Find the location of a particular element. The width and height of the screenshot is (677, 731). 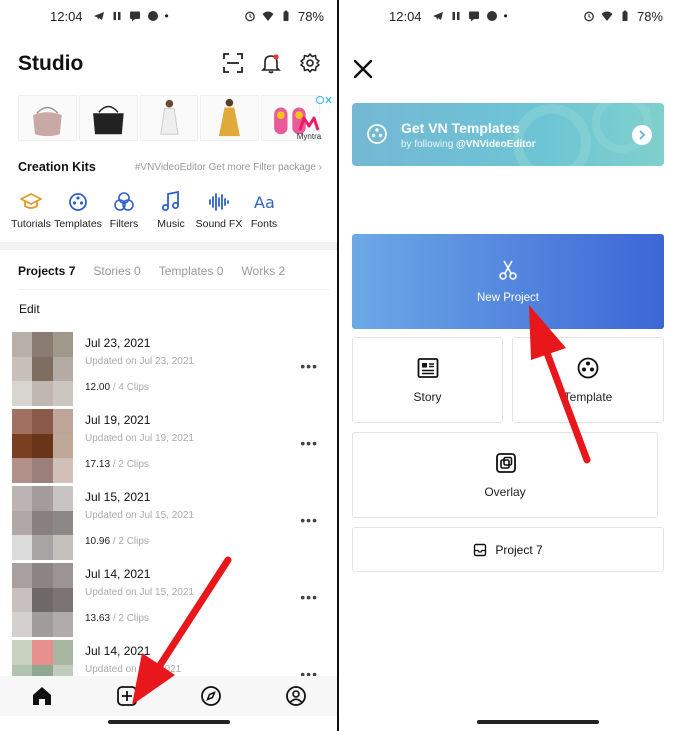

pause-icon is located at coordinates (456, 16).